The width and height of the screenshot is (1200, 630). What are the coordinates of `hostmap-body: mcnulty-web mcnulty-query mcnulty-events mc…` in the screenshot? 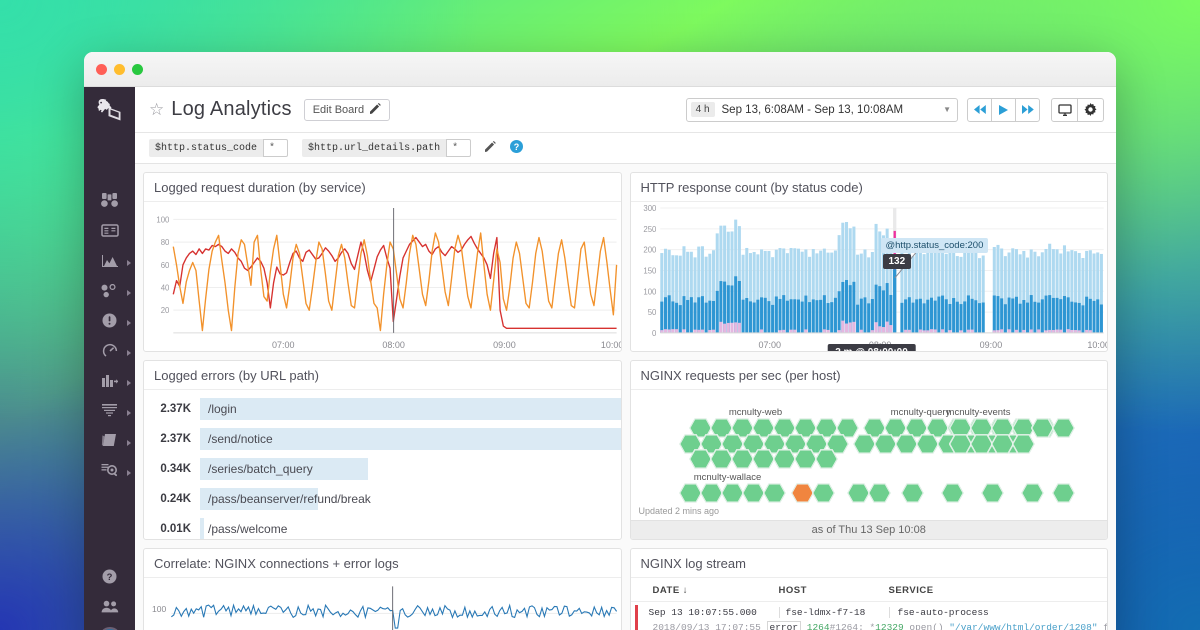 It's located at (869, 455).